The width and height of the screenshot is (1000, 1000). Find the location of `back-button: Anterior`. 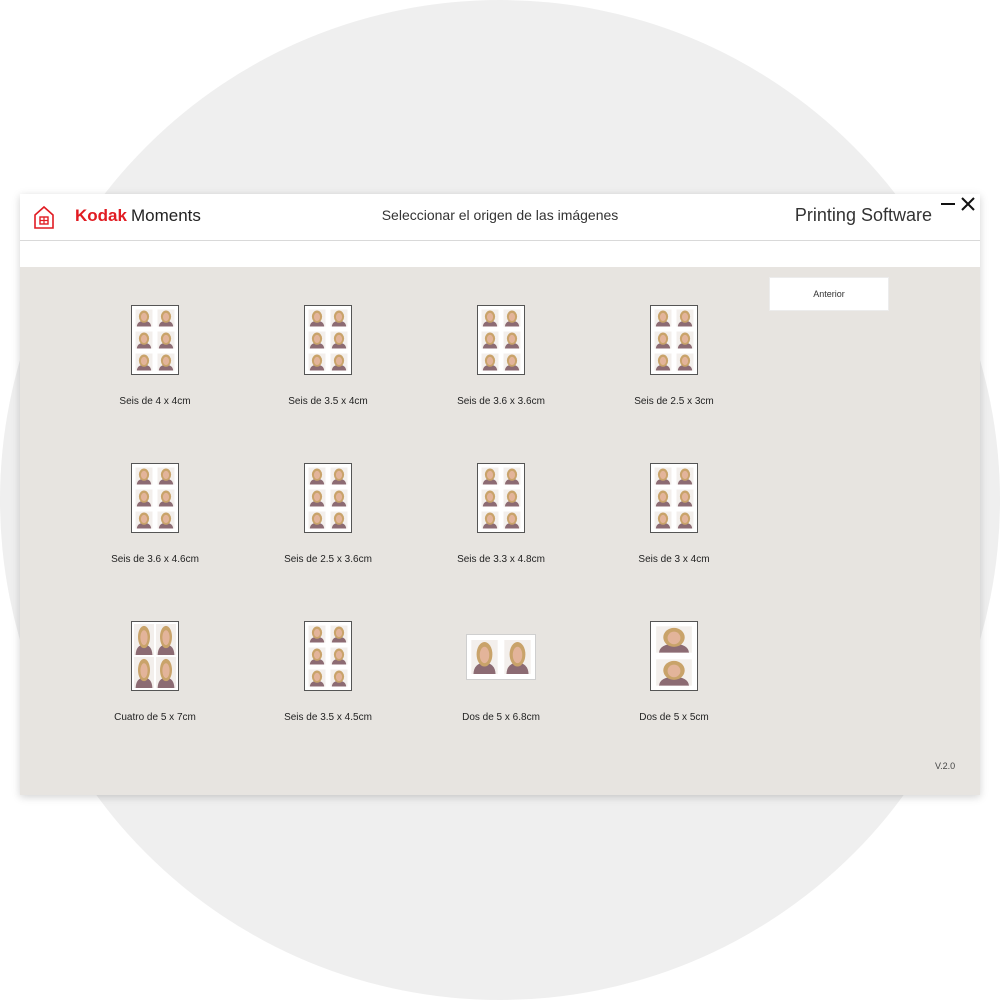

back-button: Anterior is located at coordinates (829, 294).